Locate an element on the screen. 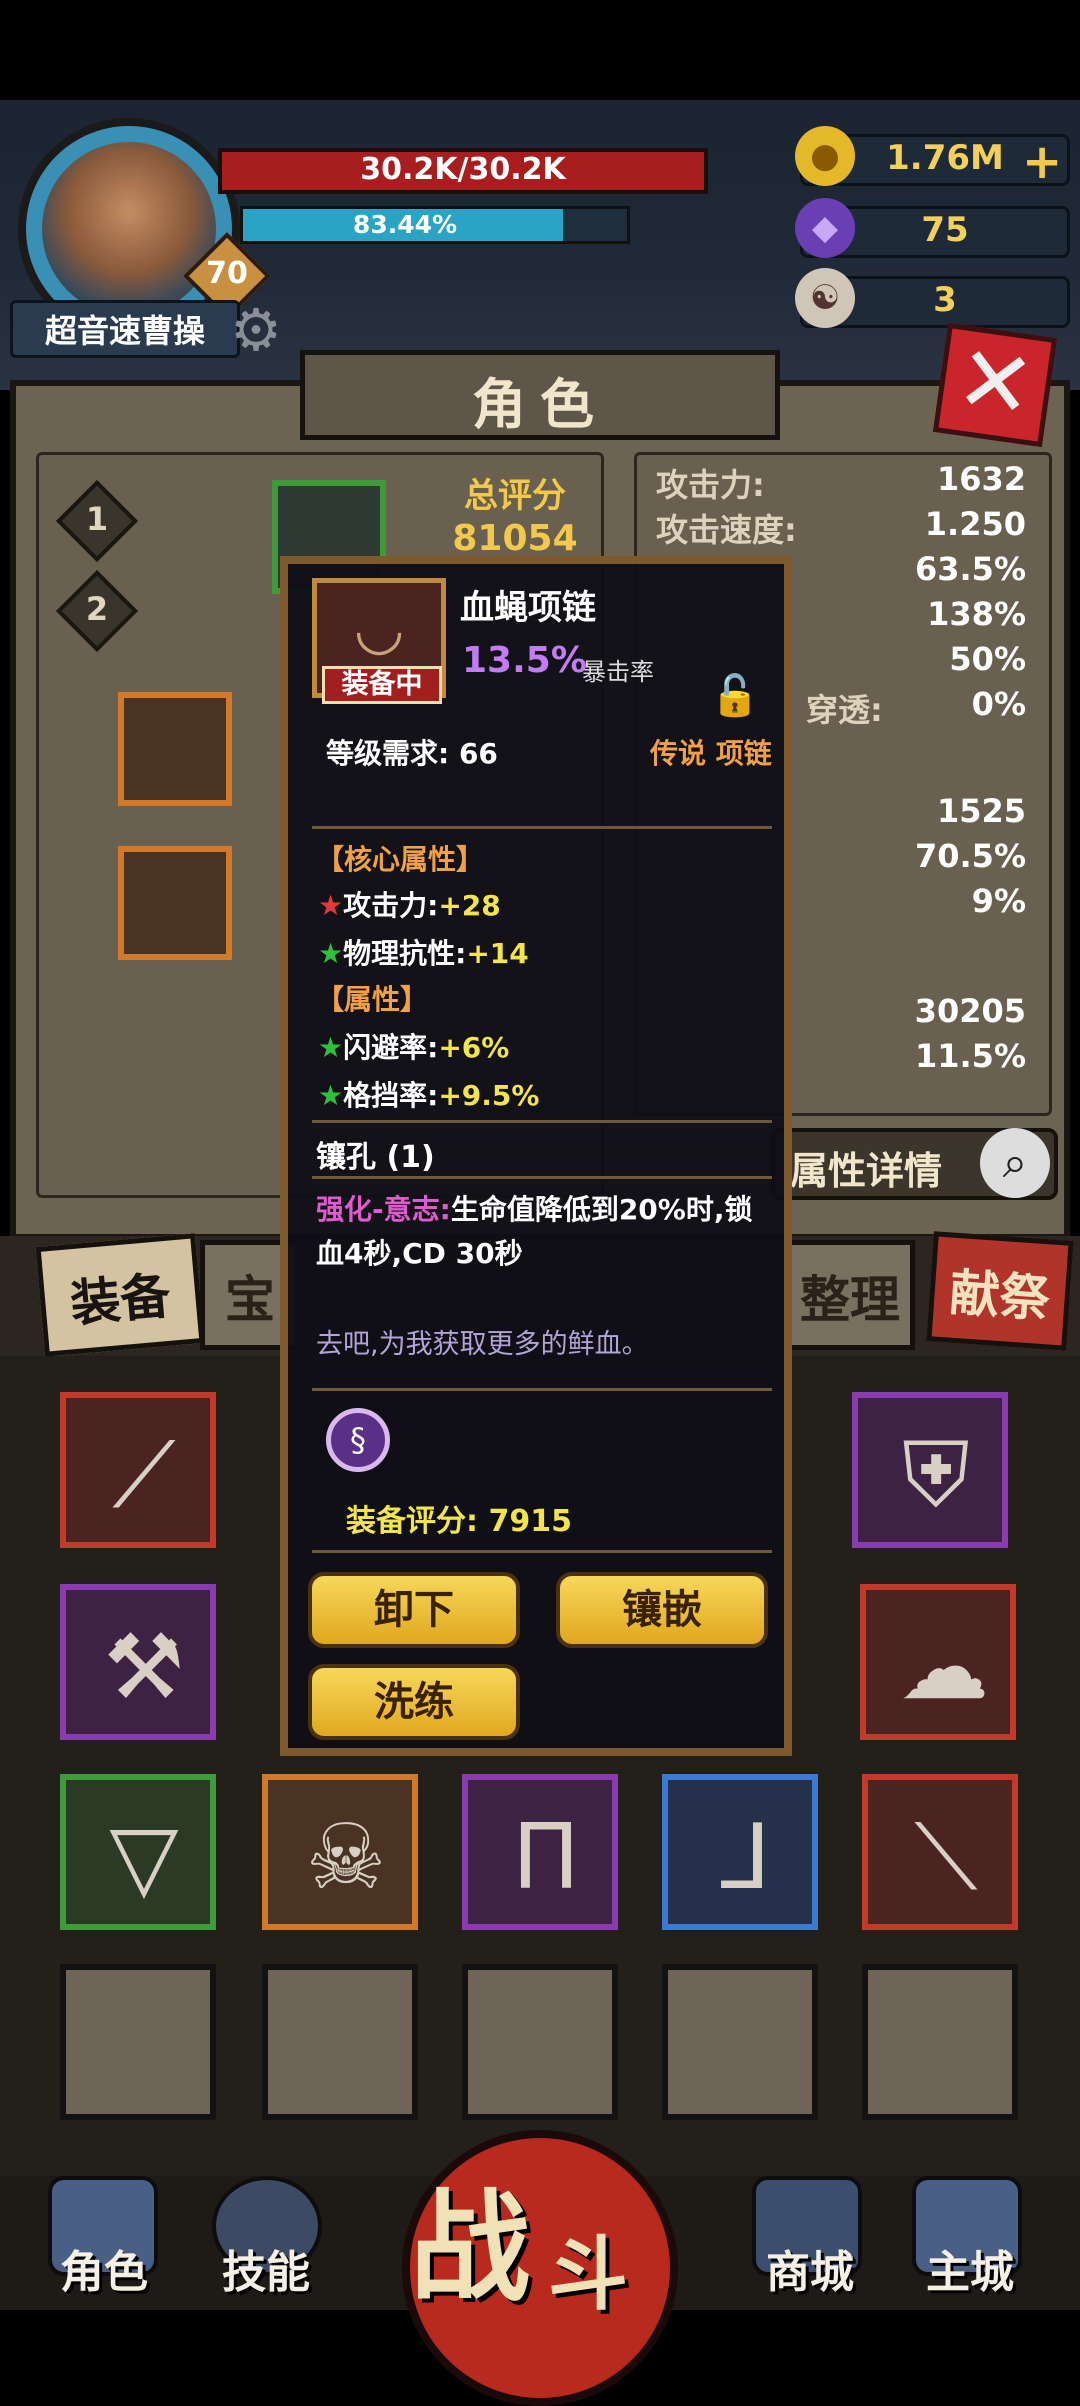 The image size is (1080, 2406). tab-organize: 整理 is located at coordinates (850, 1295).